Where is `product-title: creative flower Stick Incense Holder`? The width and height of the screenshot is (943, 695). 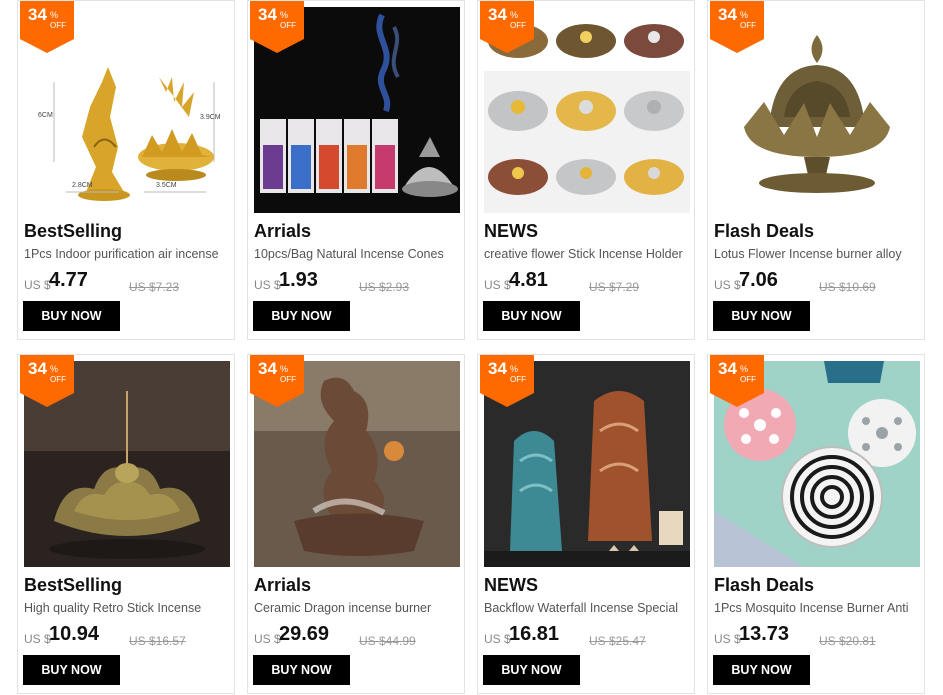
product-title: creative flower Stick Incense Holder is located at coordinates (587, 254).